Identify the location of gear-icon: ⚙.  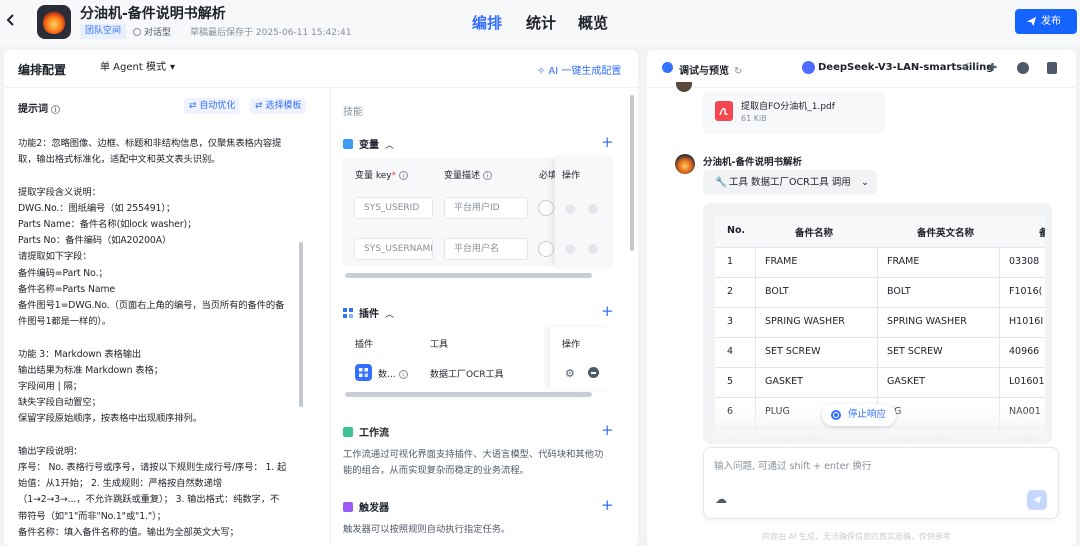
(570, 373).